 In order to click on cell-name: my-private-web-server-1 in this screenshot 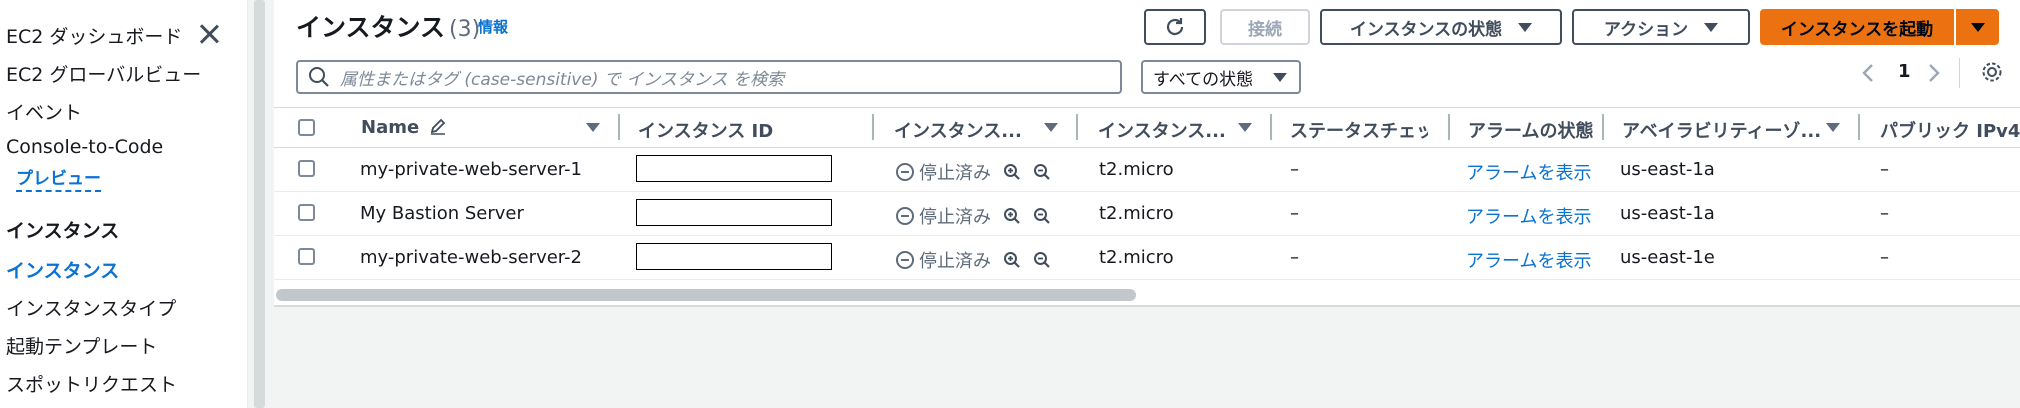, I will do `click(471, 169)`.